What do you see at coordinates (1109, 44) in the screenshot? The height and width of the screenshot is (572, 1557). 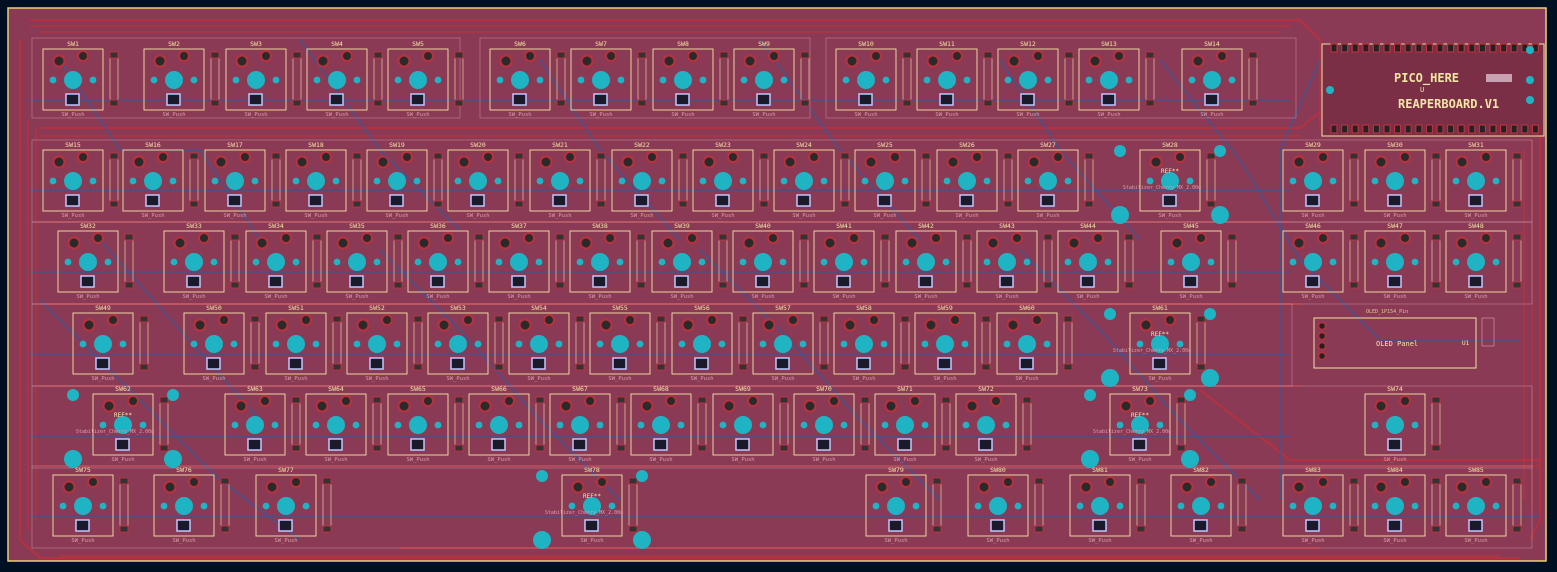 I see `switch-ref-label: SW13` at bounding box center [1109, 44].